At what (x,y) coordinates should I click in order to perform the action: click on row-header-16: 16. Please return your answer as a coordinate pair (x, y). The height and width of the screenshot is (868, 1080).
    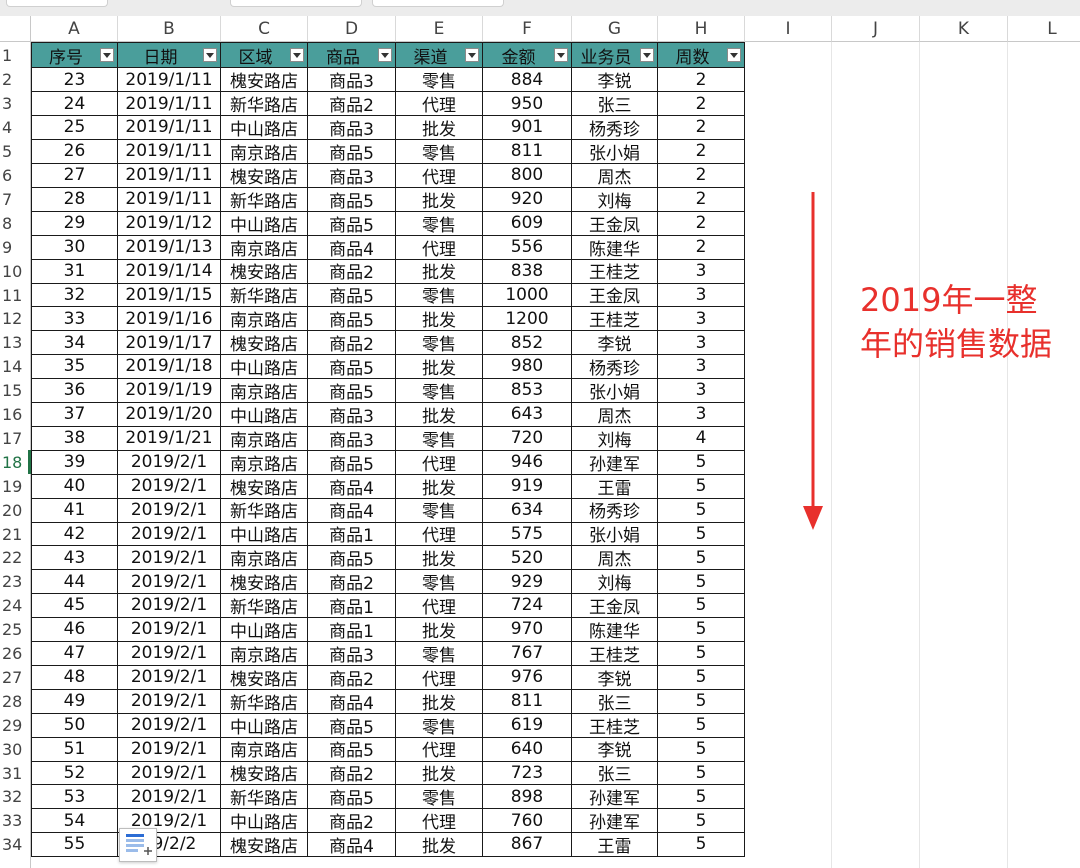
    Looking at the image, I should click on (15, 415).